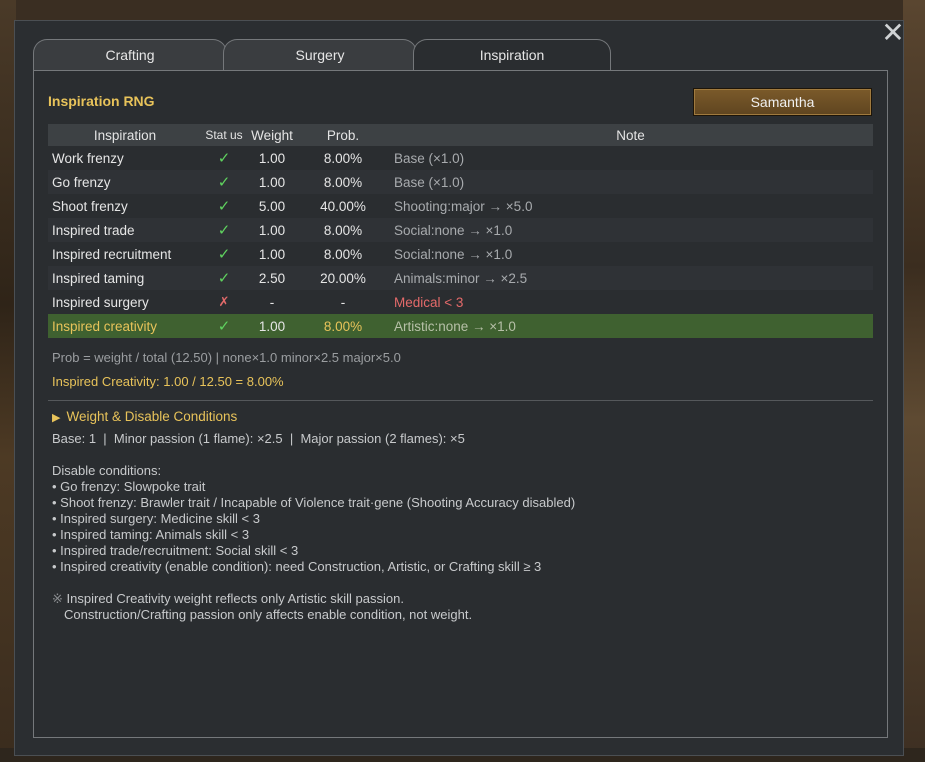  I want to click on close-icon: ✕, so click(893, 33).